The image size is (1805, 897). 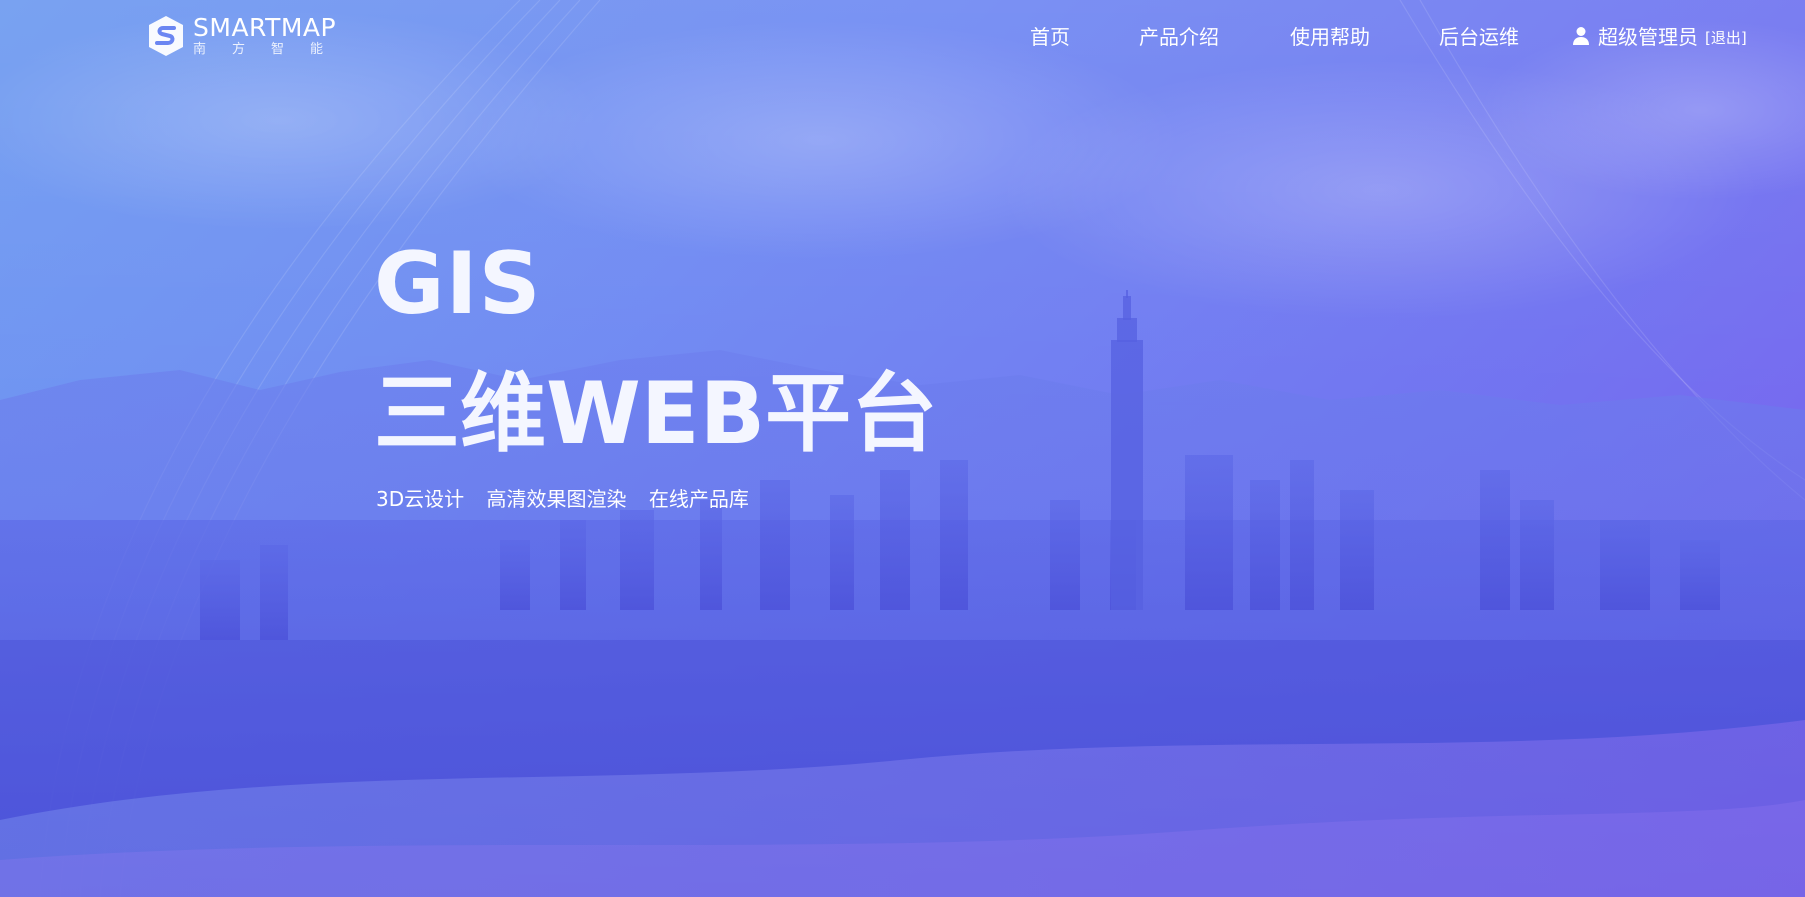 What do you see at coordinates (166, 36) in the screenshot?
I see `cube-s-logo-icon` at bounding box center [166, 36].